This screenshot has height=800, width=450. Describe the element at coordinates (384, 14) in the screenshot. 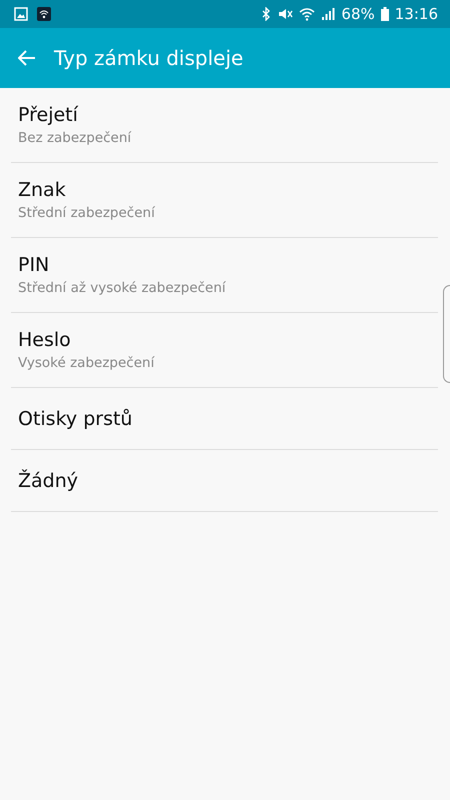

I see `battery-icon` at that location.